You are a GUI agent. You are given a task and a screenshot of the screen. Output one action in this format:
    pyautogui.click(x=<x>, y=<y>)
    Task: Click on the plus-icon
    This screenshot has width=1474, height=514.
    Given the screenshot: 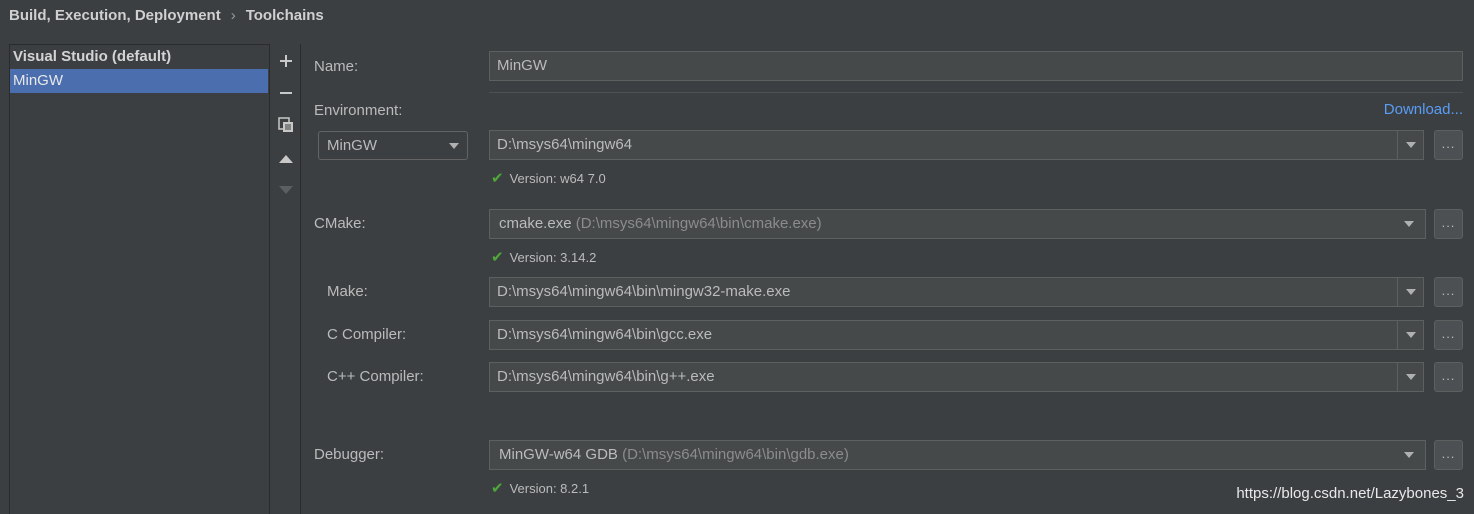 What is the action you would take?
    pyautogui.click(x=286, y=61)
    